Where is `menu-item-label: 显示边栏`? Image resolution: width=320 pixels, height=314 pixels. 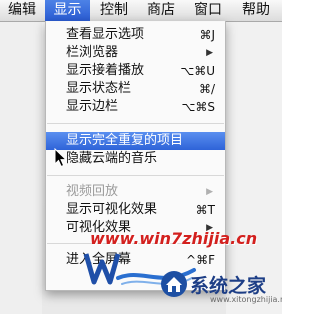
menu-item-label: 显示边栏 is located at coordinates (92, 106).